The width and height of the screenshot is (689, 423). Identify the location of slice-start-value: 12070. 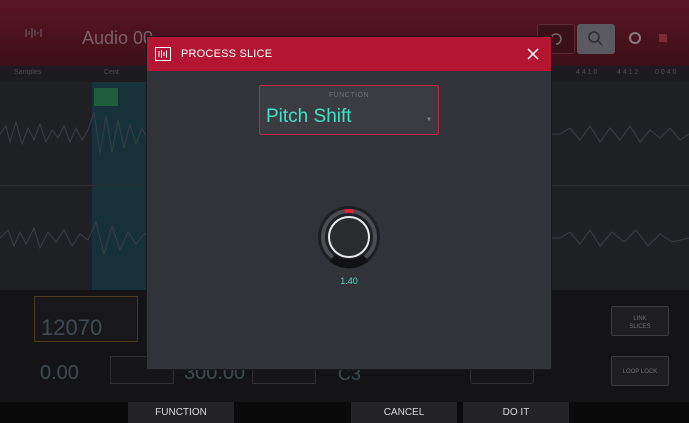
(72, 327).